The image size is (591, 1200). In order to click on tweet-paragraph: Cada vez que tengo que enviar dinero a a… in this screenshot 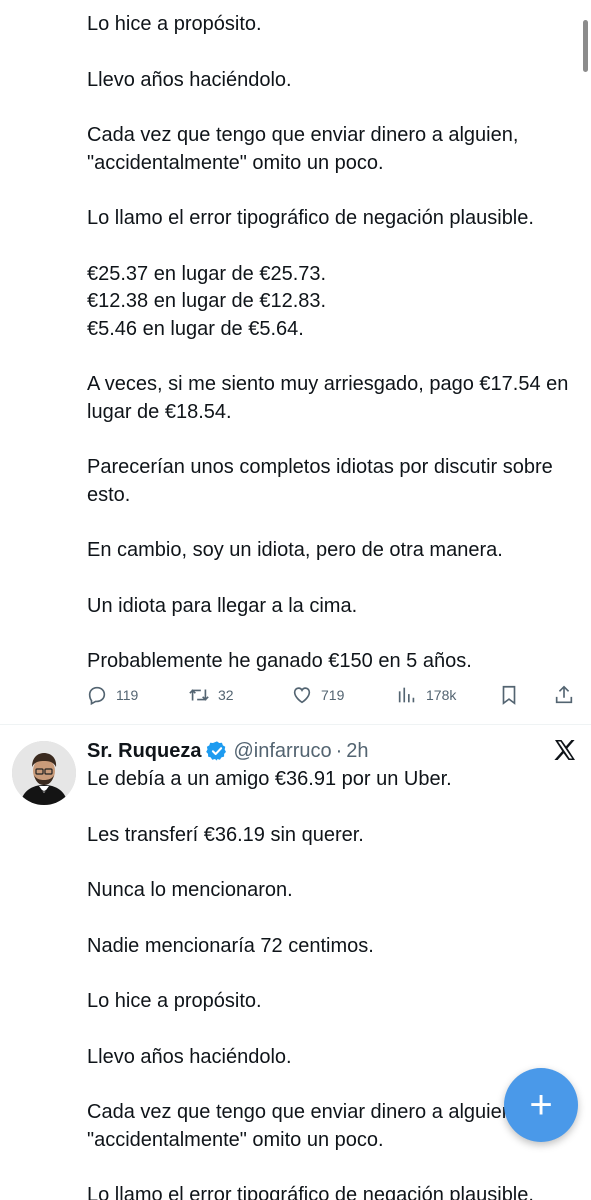, I will do `click(303, 149)`.